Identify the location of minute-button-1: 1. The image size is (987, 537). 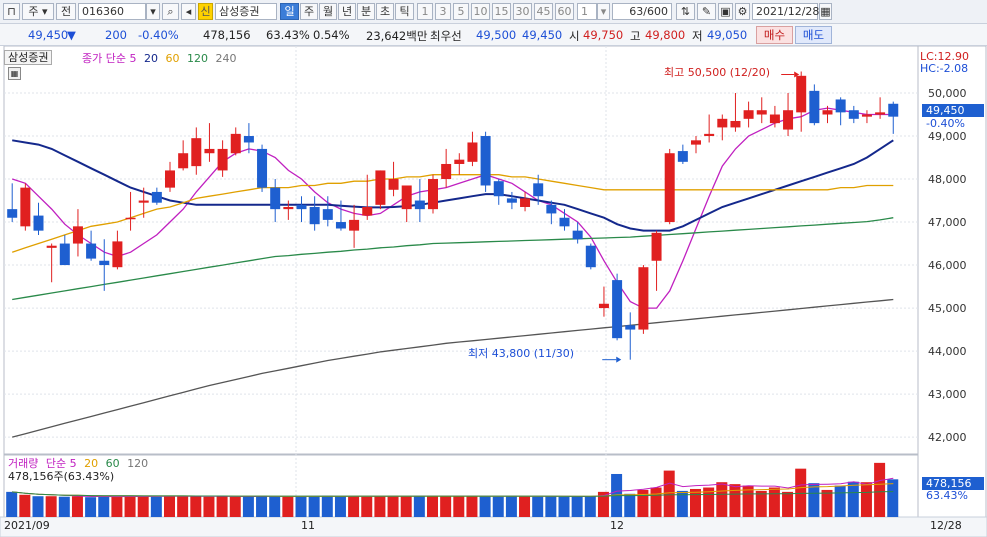
(425, 11).